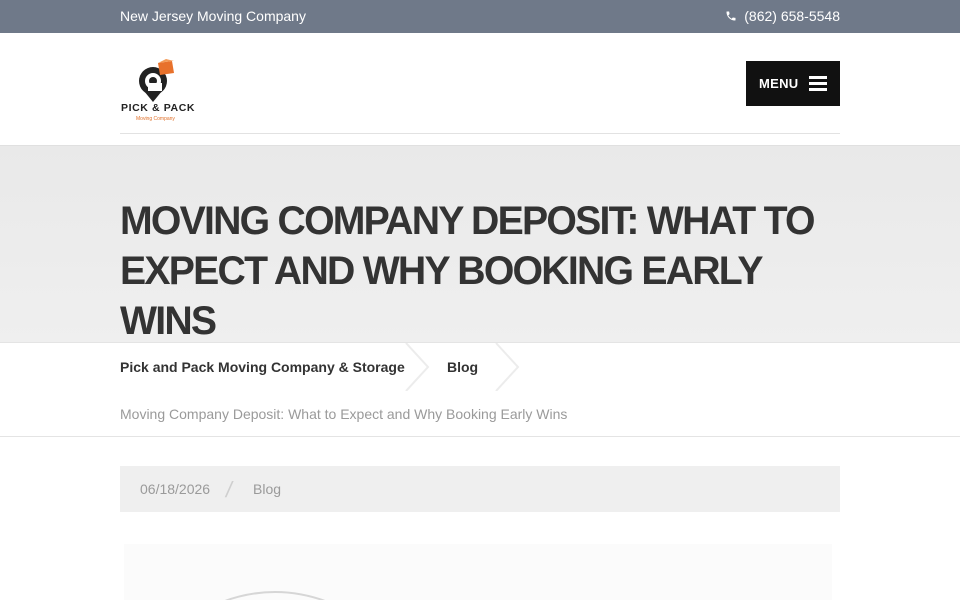 The image size is (960, 600). Describe the element at coordinates (267, 489) in the screenshot. I see `post-category-link: Blog` at that location.